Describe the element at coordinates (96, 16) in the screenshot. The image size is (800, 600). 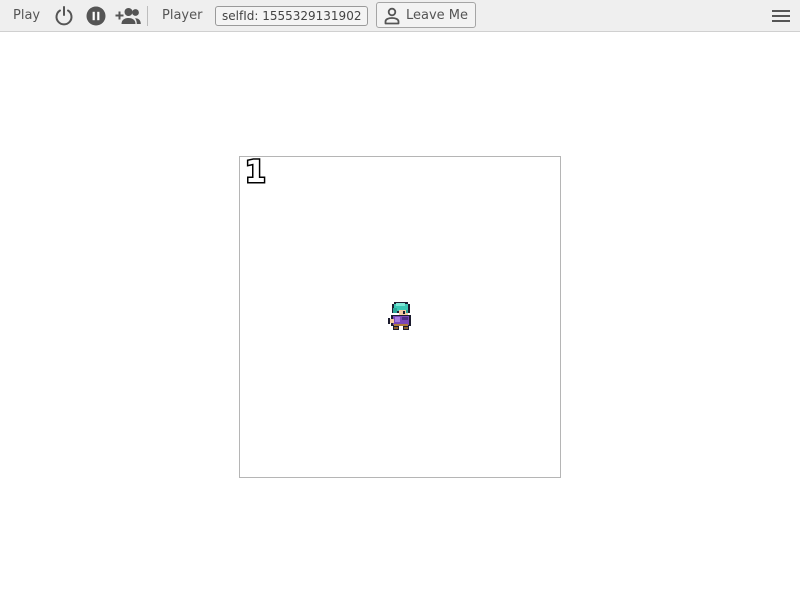
I see `pause-icon` at that location.